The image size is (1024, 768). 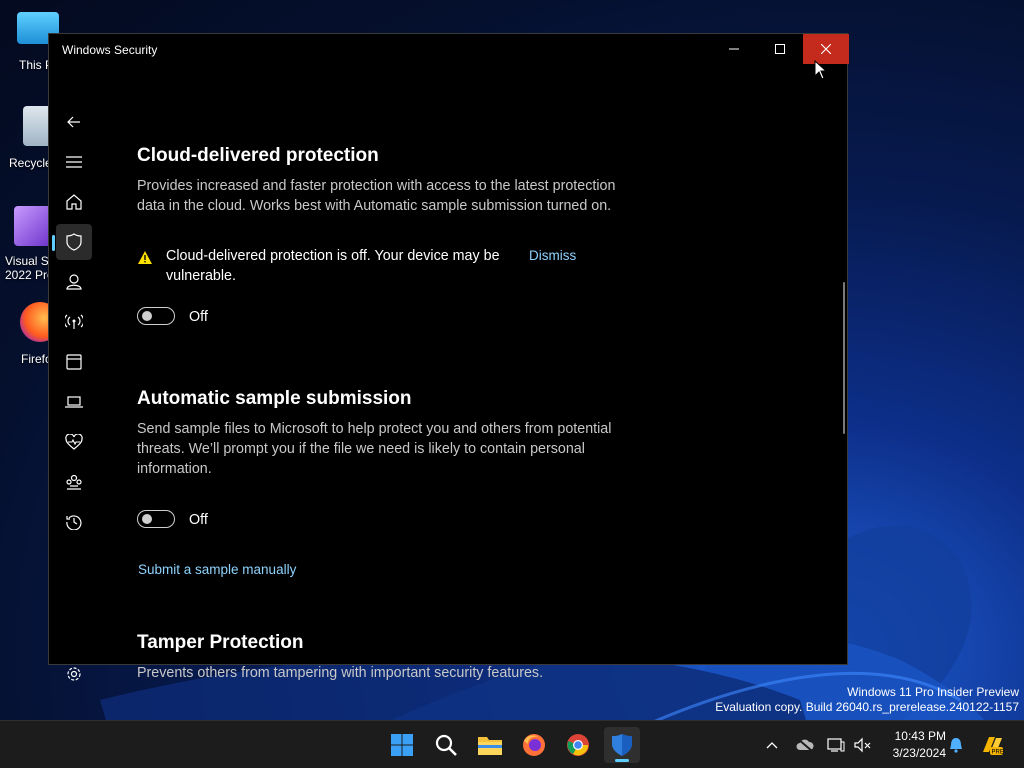 I want to click on windows-security-icon, so click(x=622, y=745).